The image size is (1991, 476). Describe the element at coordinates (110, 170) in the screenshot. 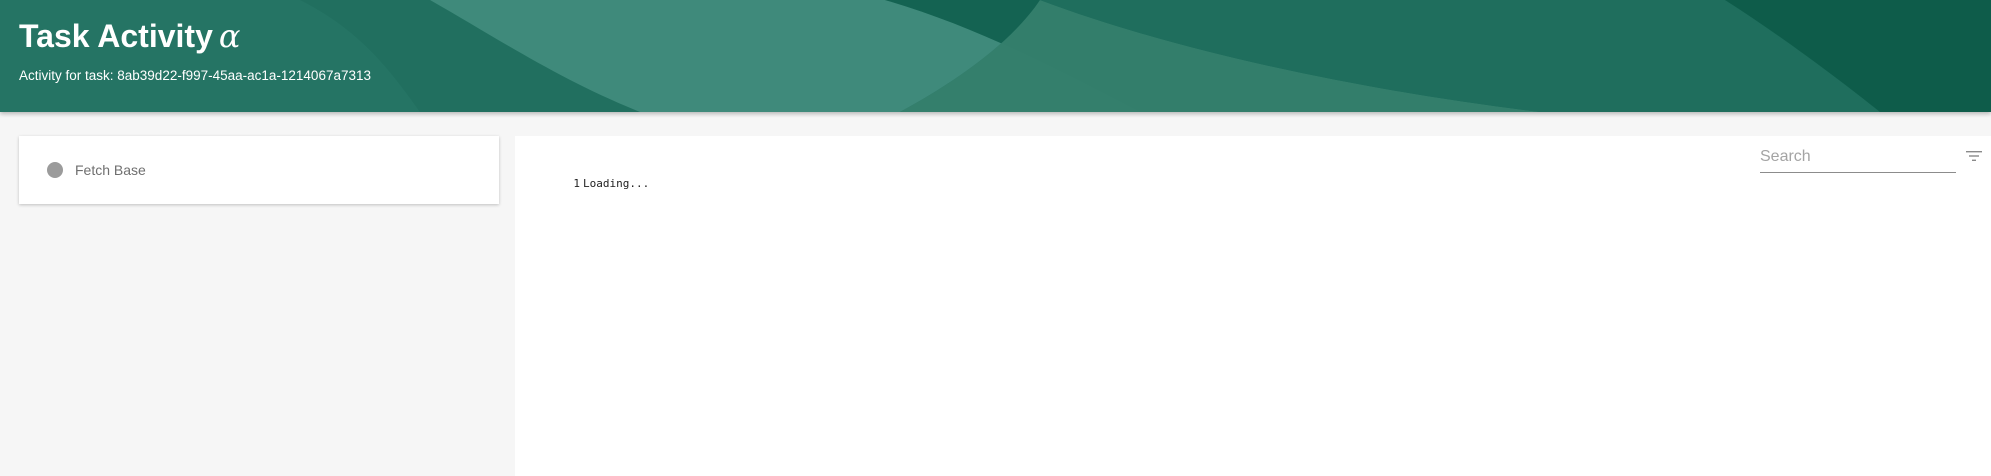

I see `step-label: Fetch Base` at that location.